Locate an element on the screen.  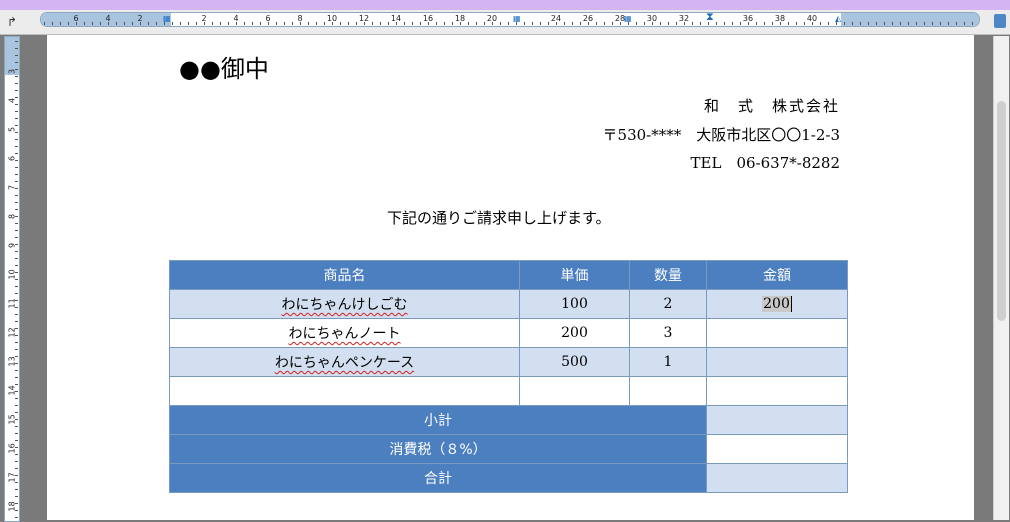
total-label: 合計 is located at coordinates (438, 478).